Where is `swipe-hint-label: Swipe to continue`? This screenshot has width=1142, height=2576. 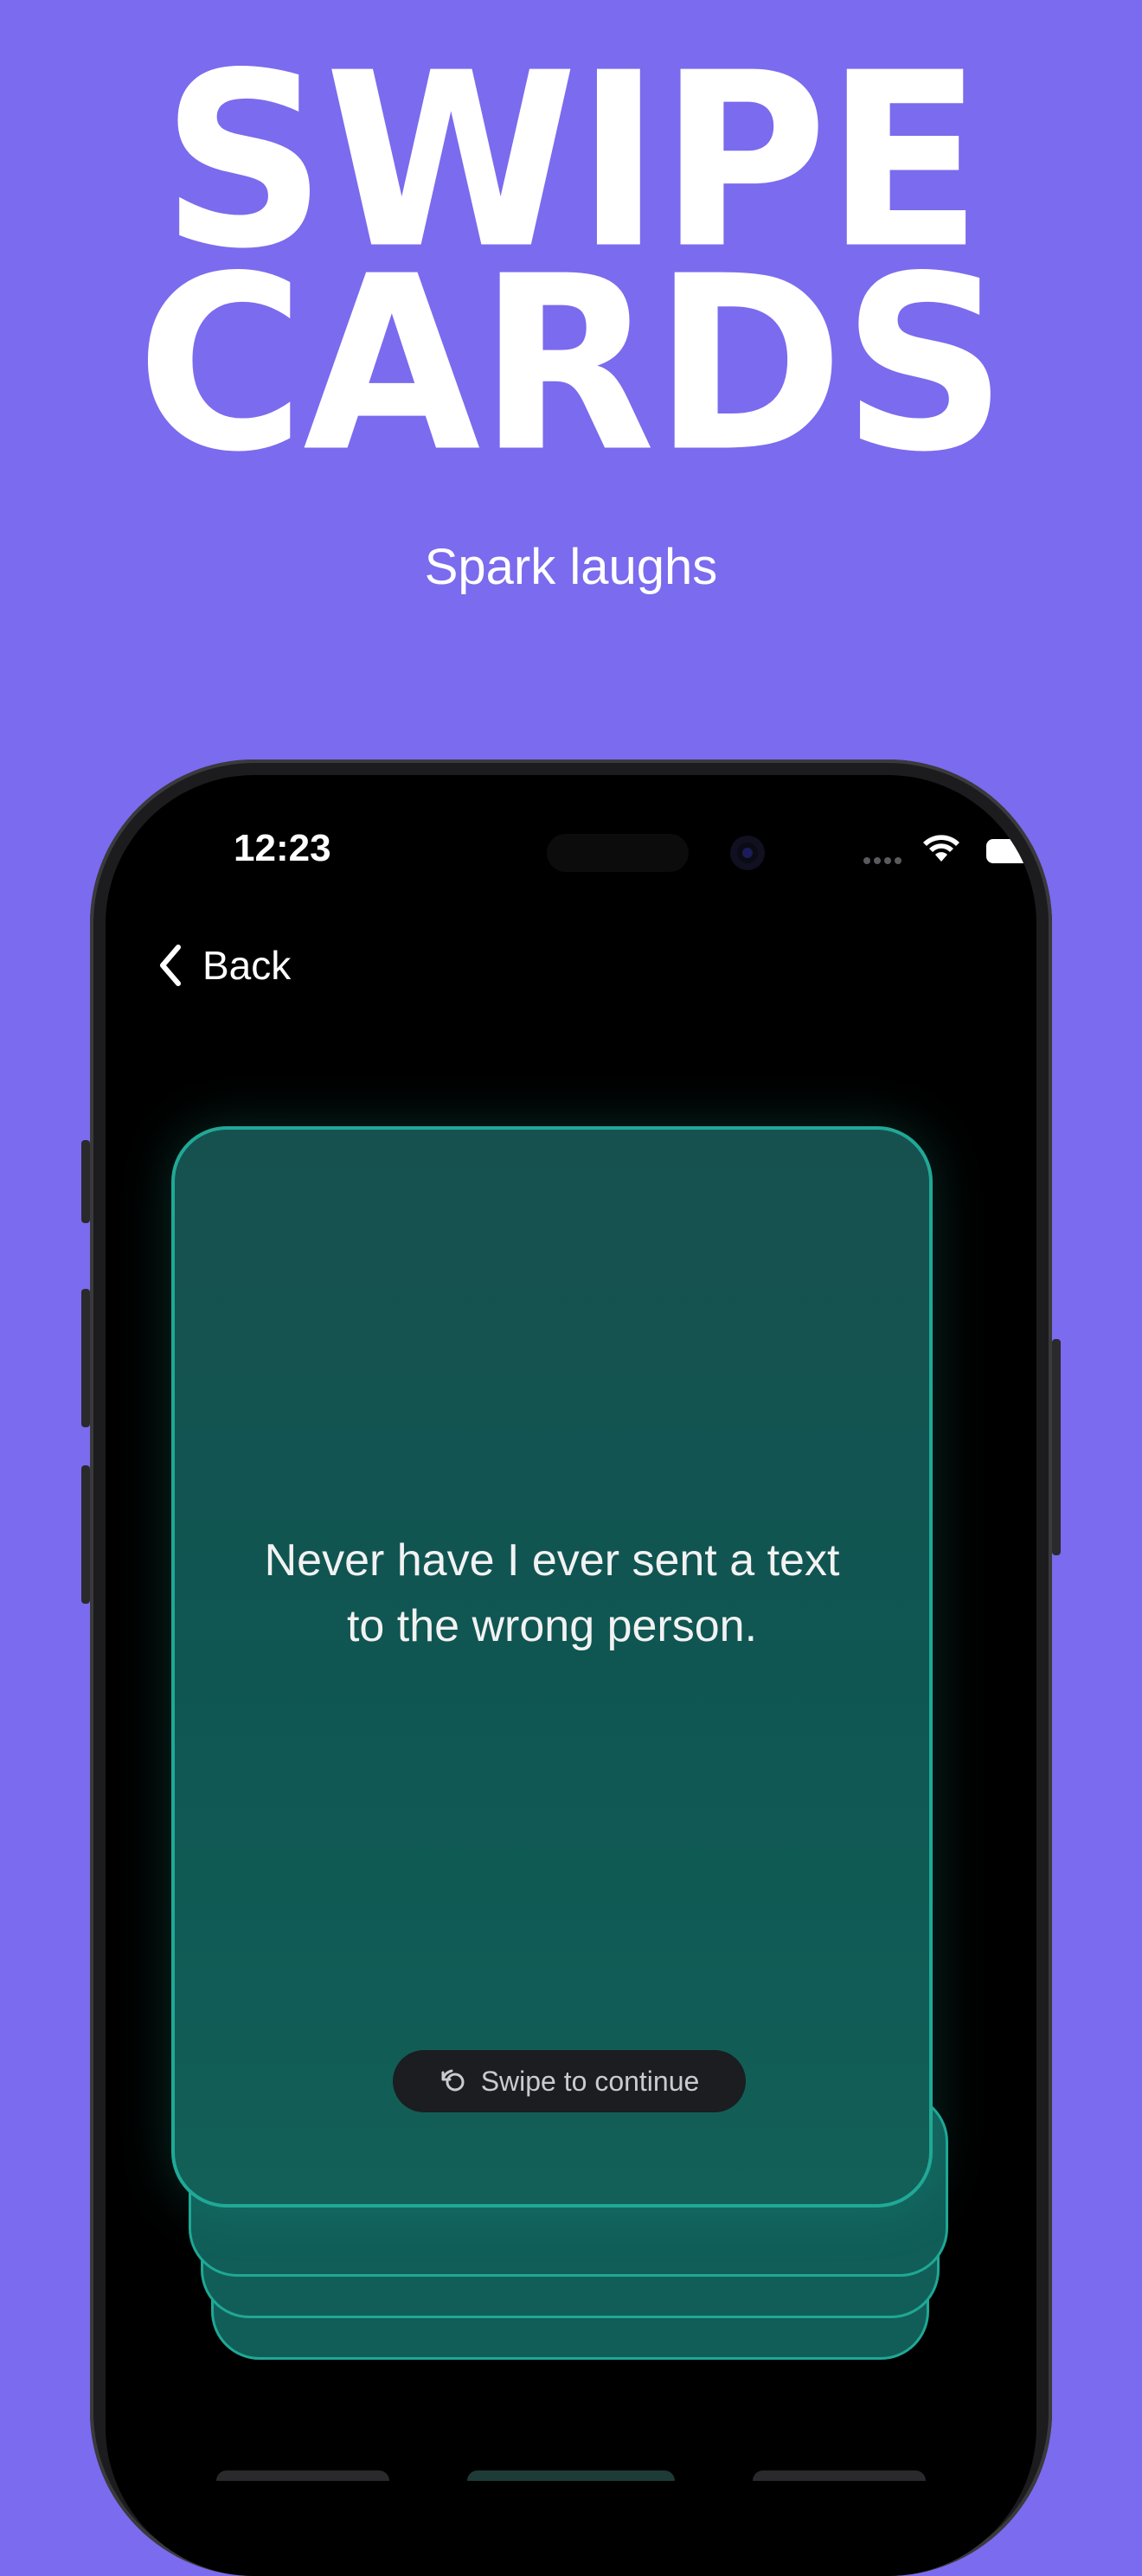 swipe-hint-label: Swipe to continue is located at coordinates (590, 2081).